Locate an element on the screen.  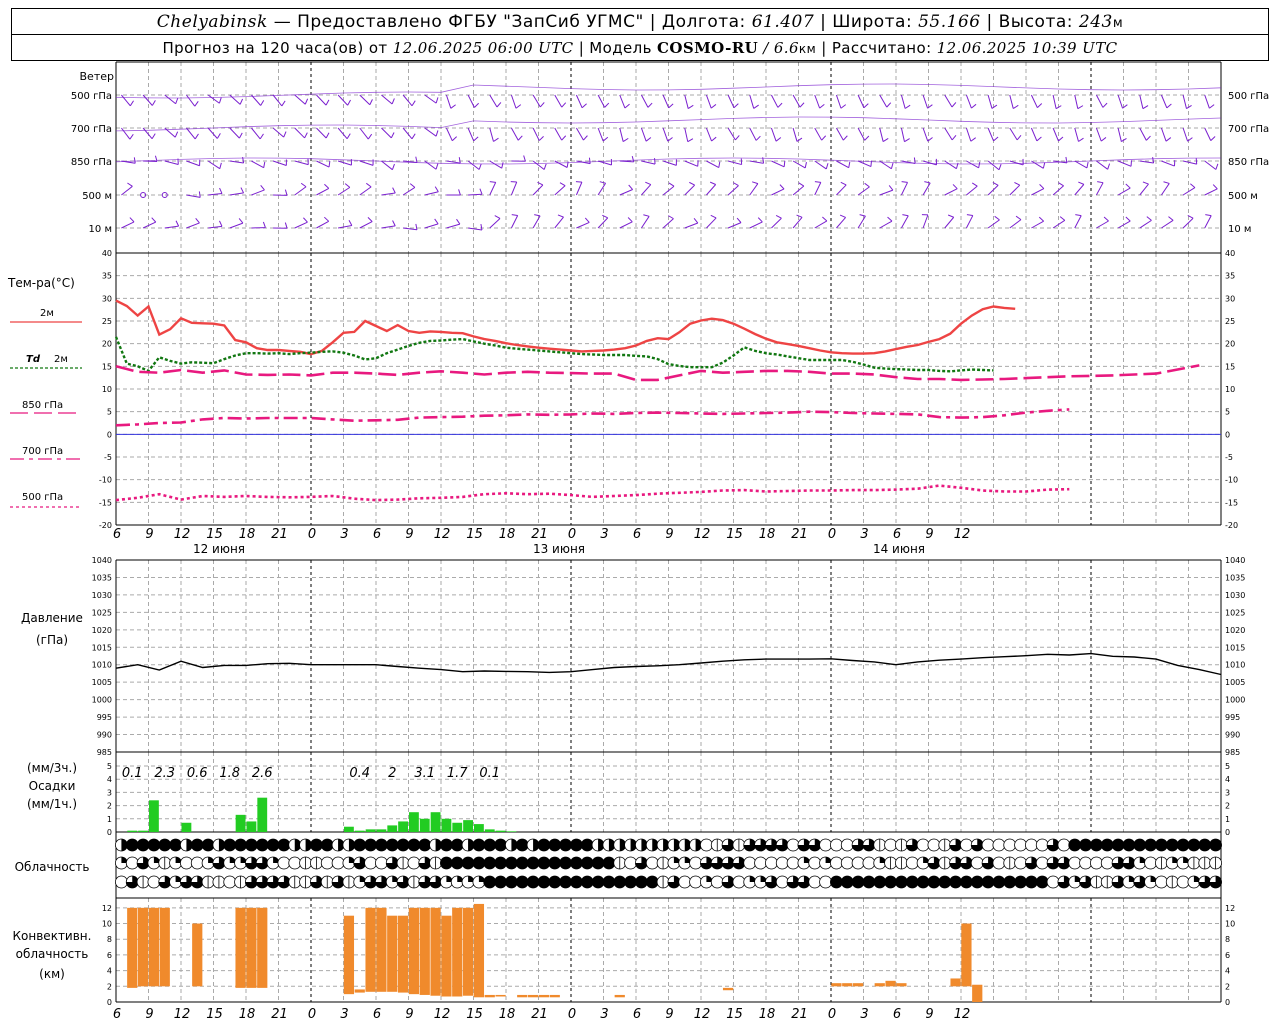
precip-total-label: 1.7 is located at coordinates (457, 773).